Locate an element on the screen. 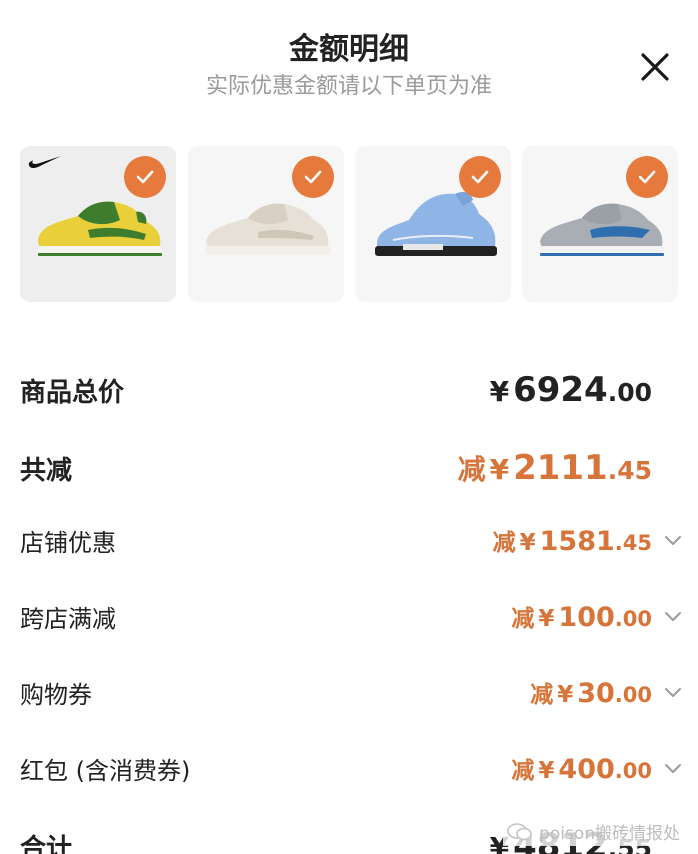 The height and width of the screenshot is (854, 698). row-cross-store: 跨店满减 减 ¥100.00 is located at coordinates (350, 616).